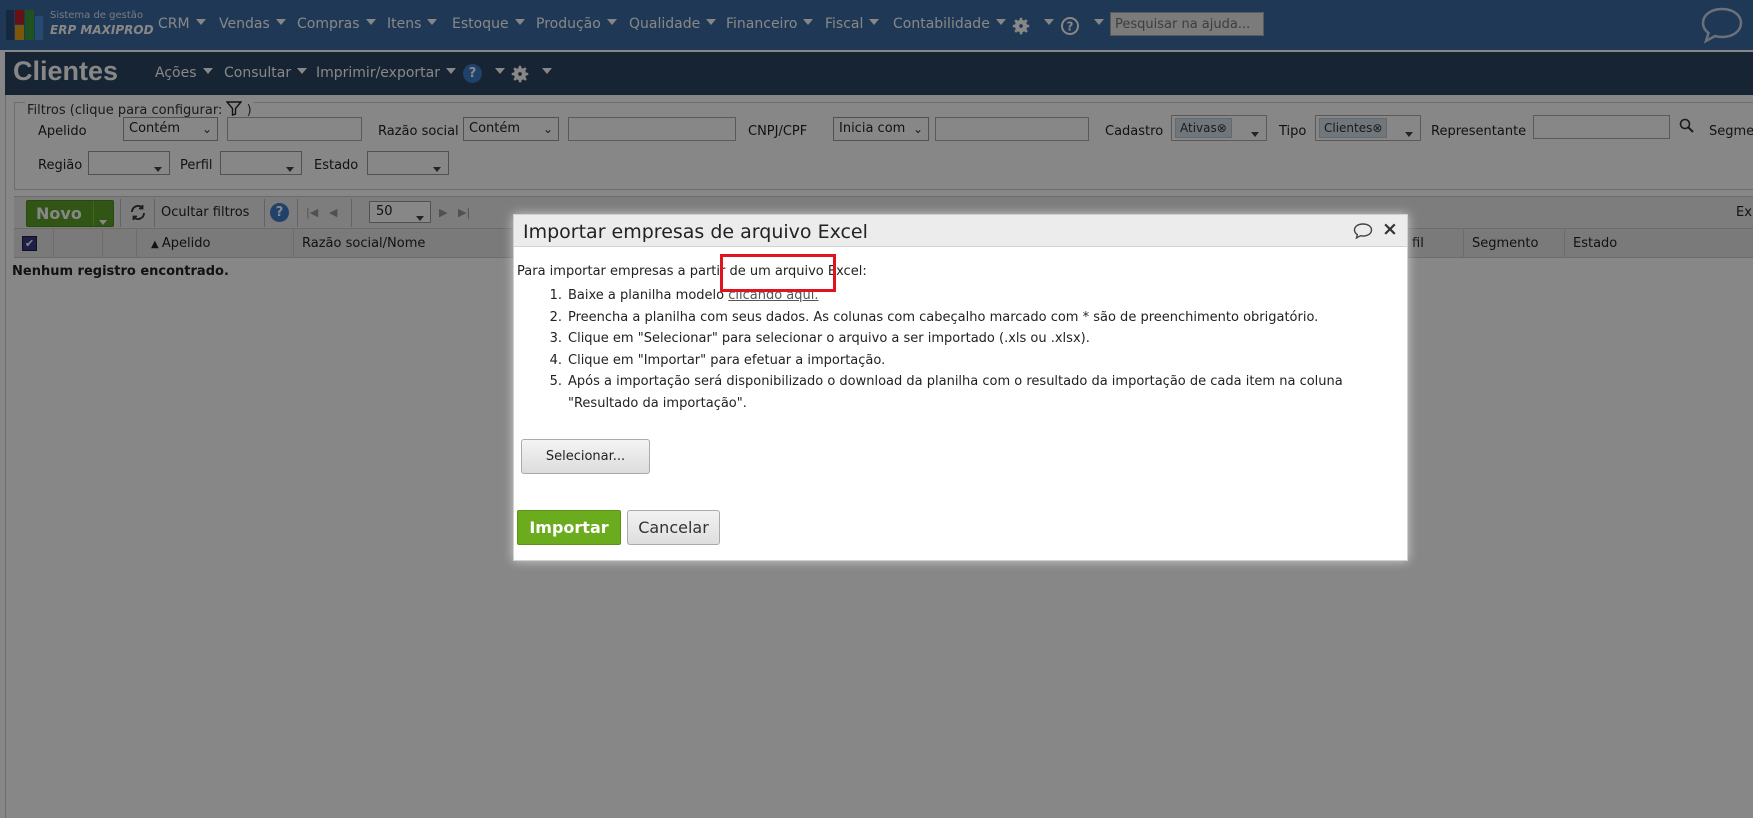 The width and height of the screenshot is (1753, 818). I want to click on download-template-link: clicando aqui., so click(773, 295).